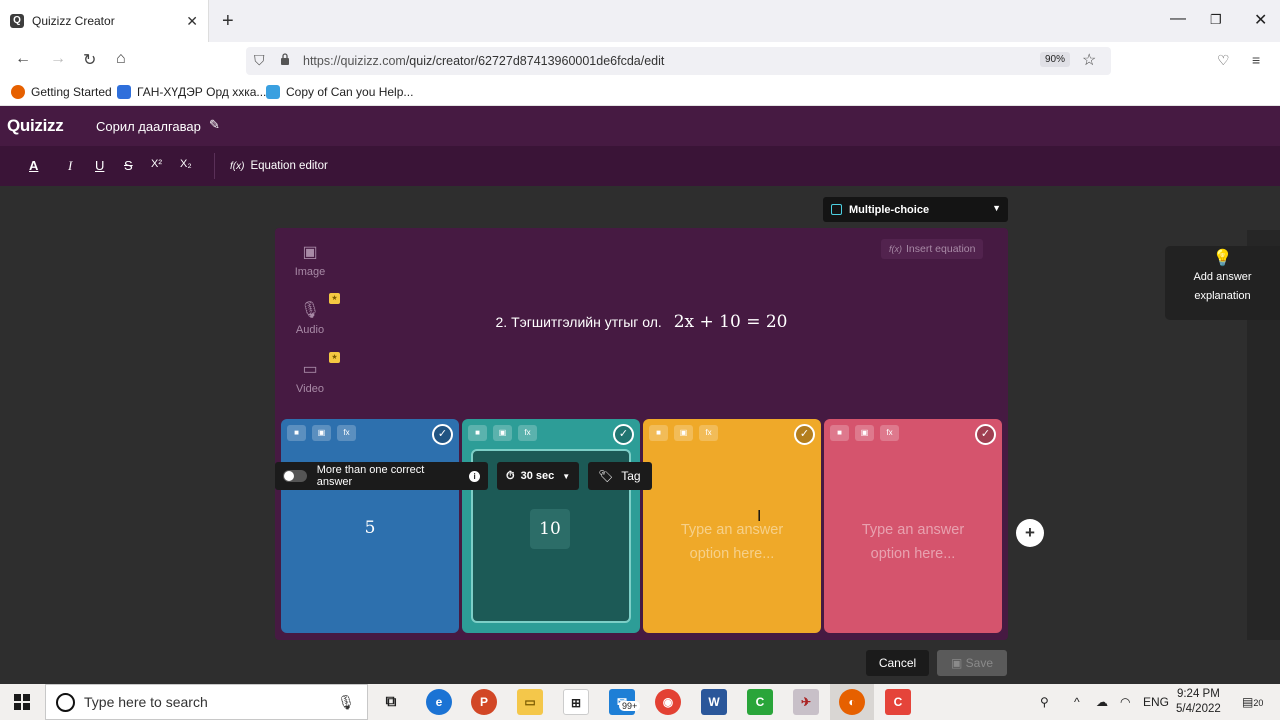  Describe the element at coordinates (214, 125) in the screenshot. I see `pencil-icon: ✎` at that location.